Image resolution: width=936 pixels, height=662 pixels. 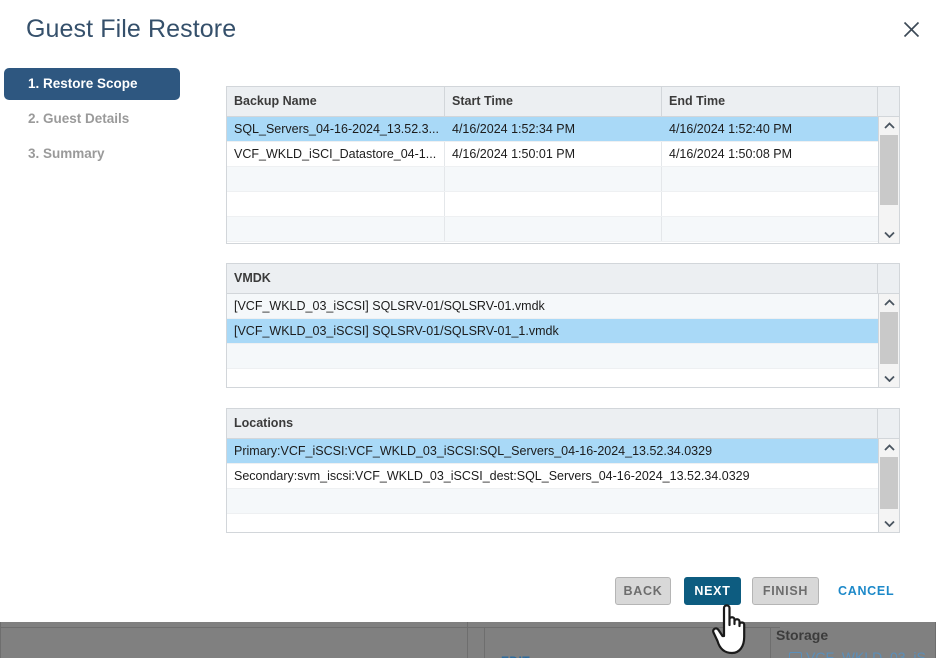 I want to click on close-icon, so click(x=911, y=29).